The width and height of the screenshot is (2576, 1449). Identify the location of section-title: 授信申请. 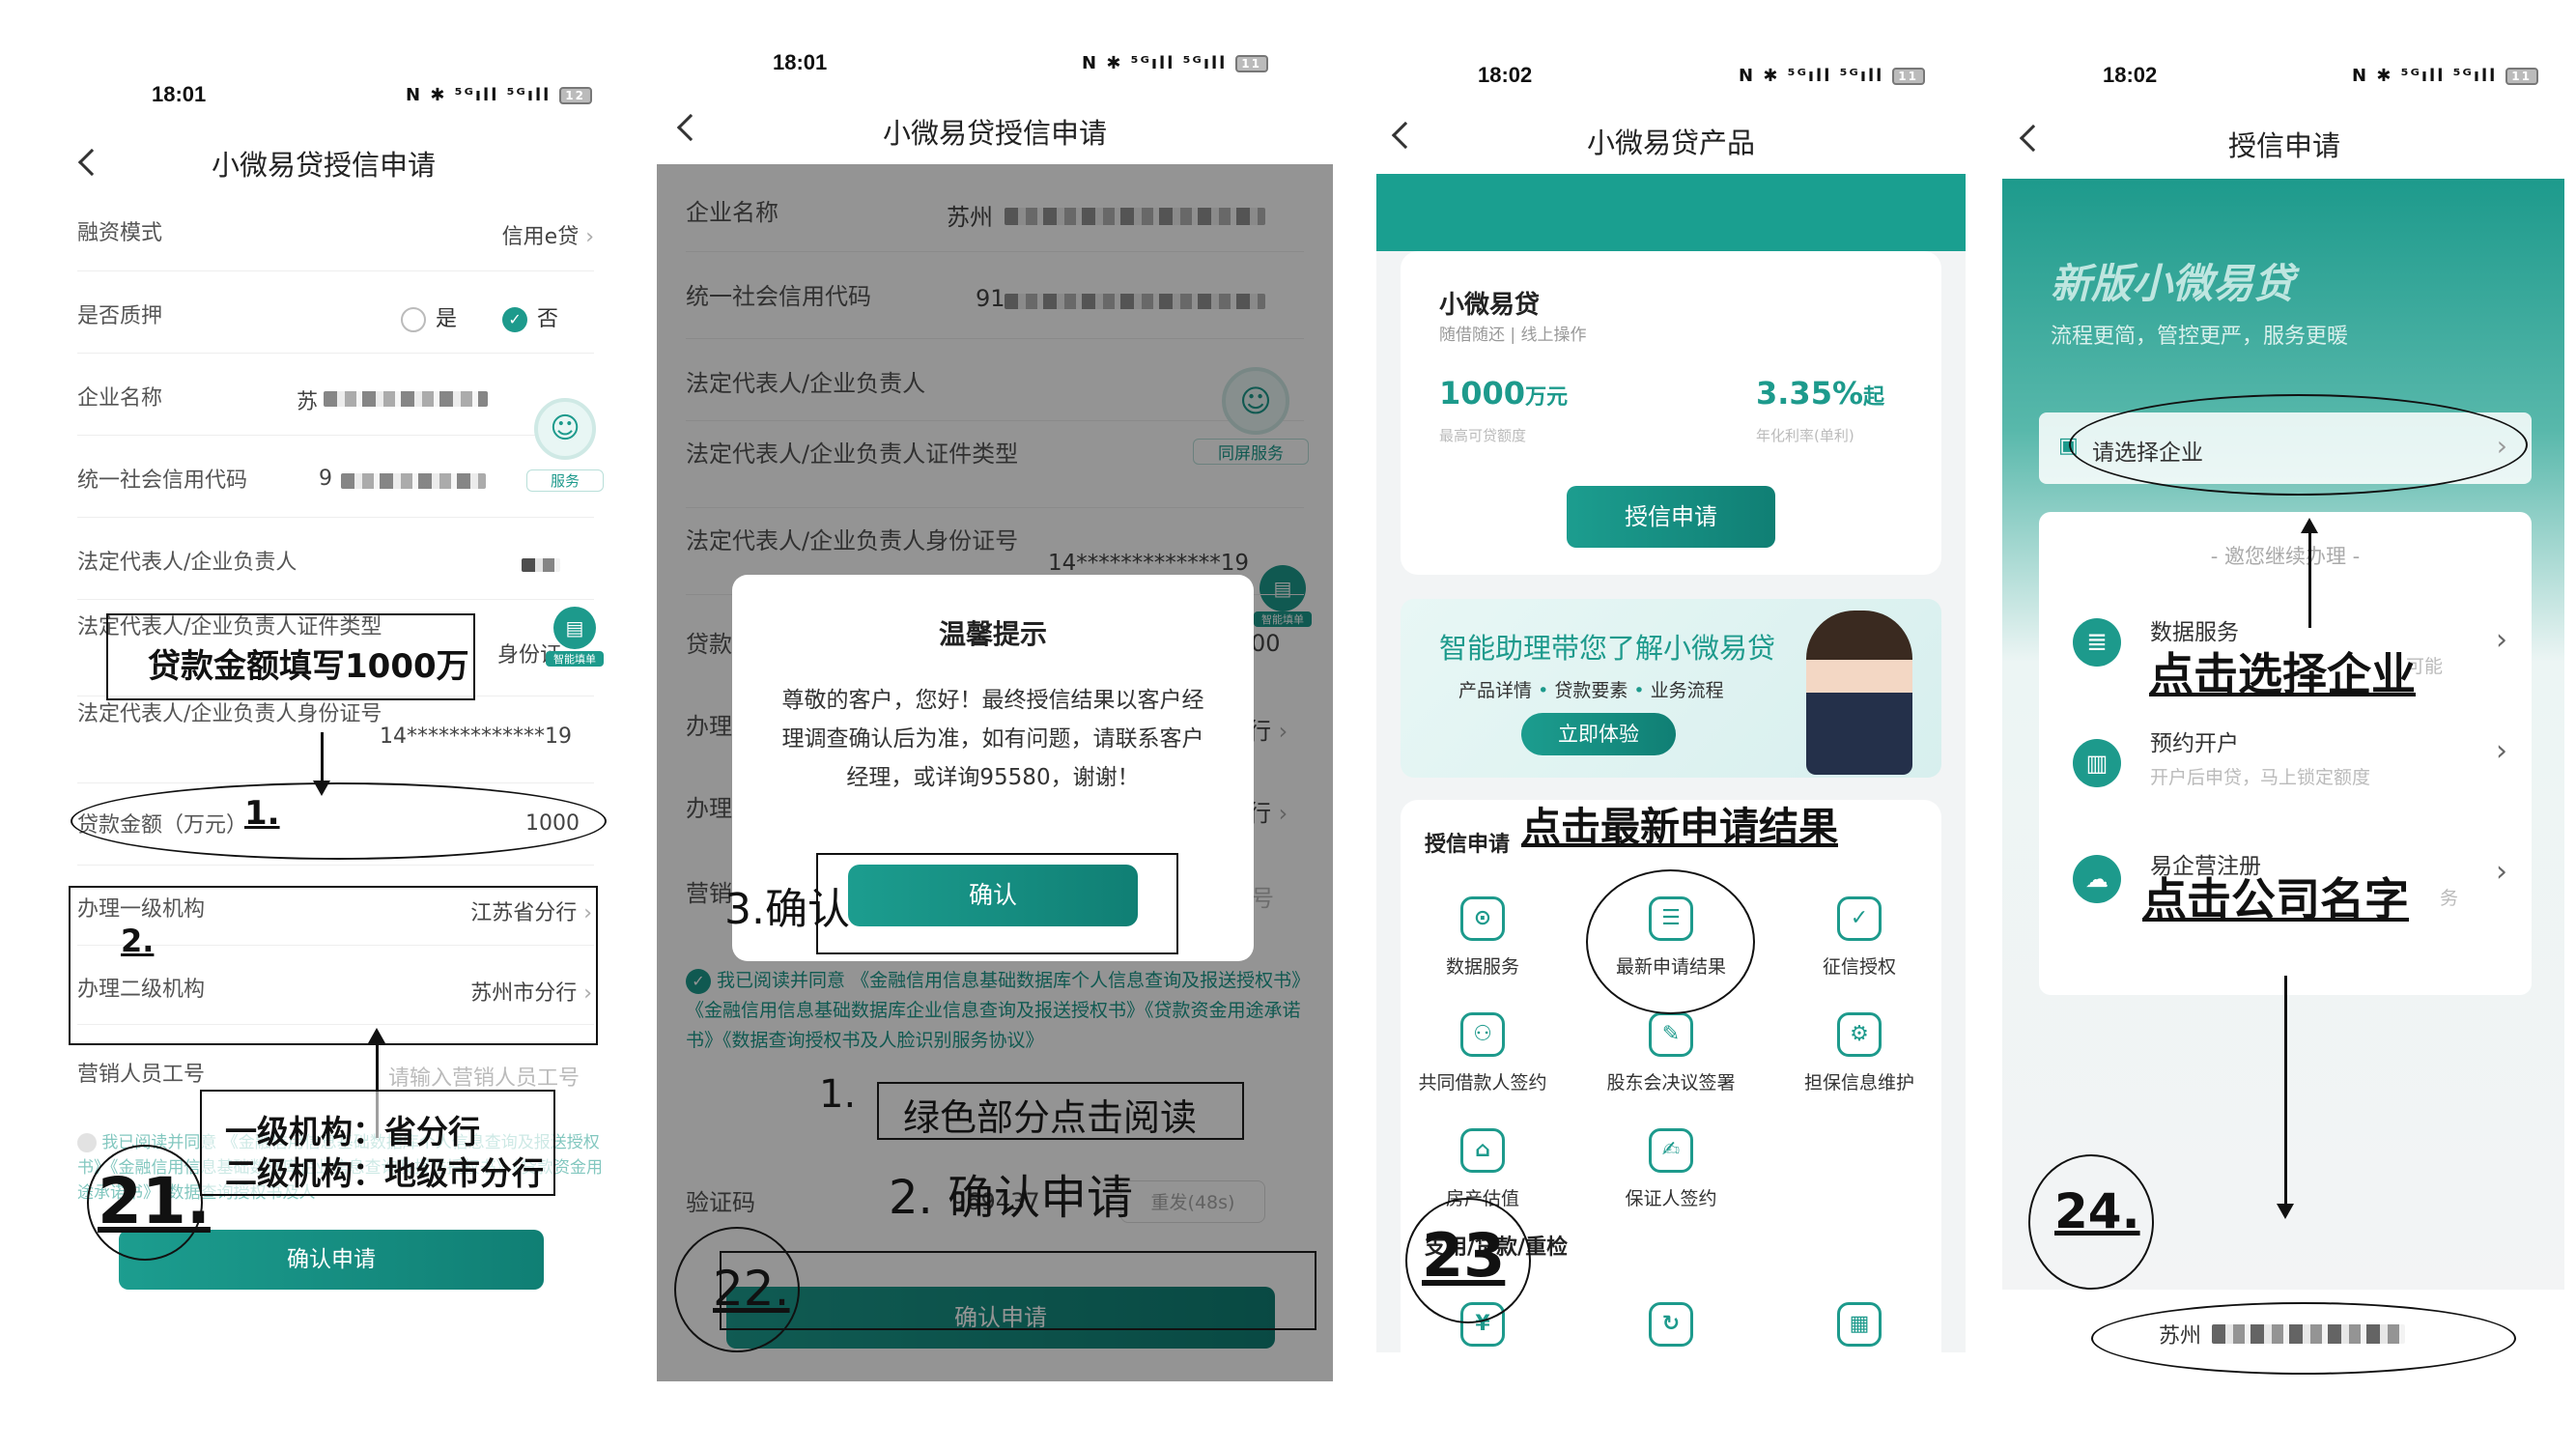
(1468, 845).